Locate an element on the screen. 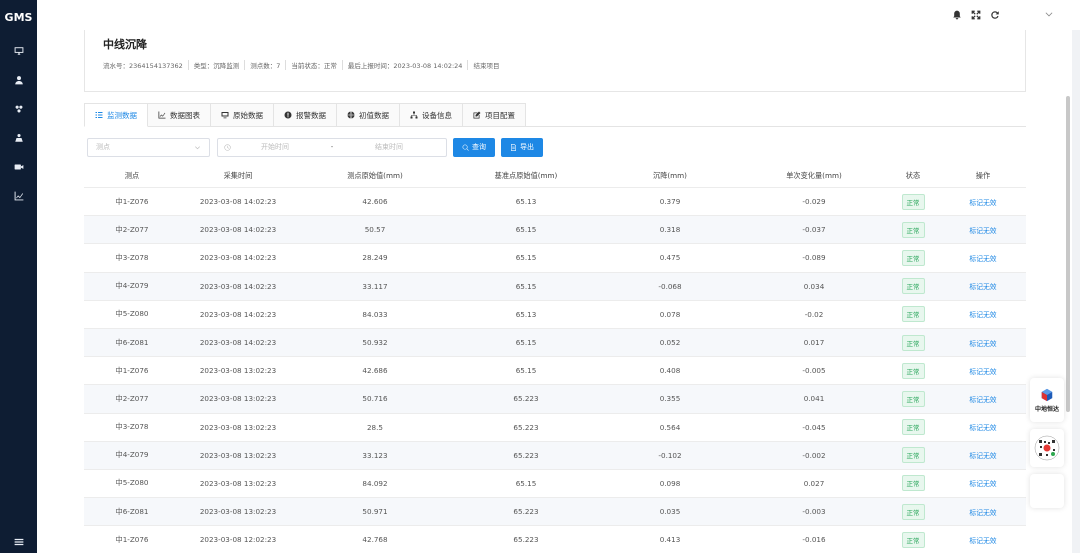 This screenshot has height=553, width=1080. user-dropdown is located at coordinates (1049, 14).